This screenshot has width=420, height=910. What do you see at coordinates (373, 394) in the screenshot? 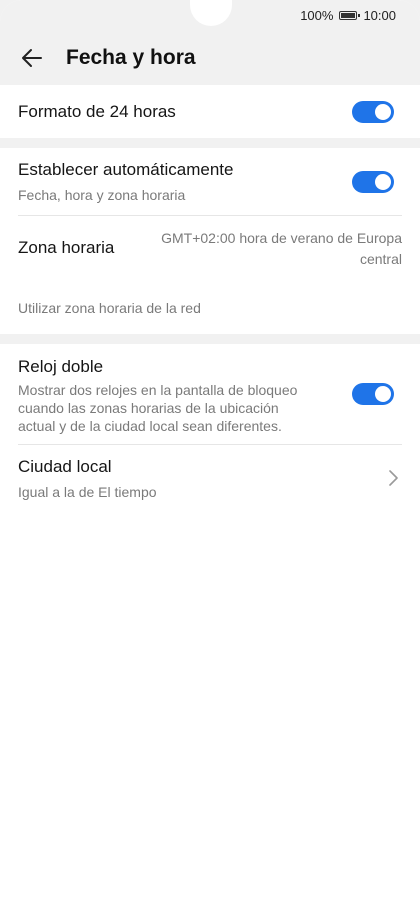
I see `dual-clock-toggle` at bounding box center [373, 394].